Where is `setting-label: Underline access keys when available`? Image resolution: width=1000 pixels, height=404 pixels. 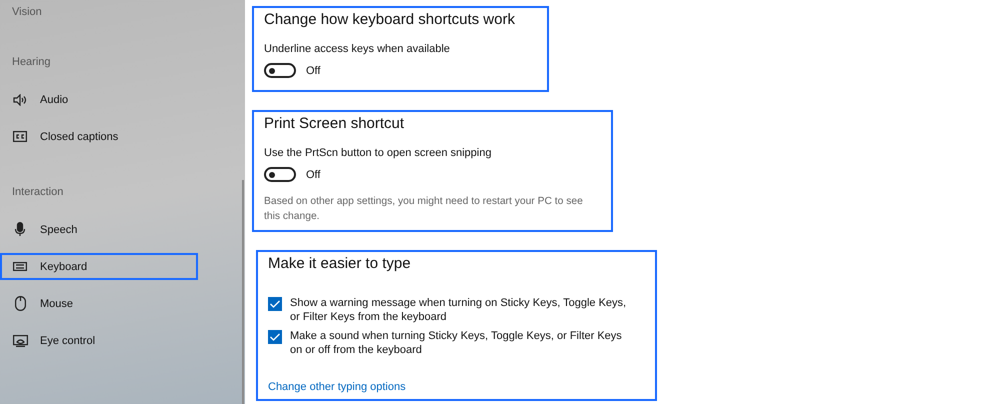
setting-label: Underline access keys when available is located at coordinates (357, 49).